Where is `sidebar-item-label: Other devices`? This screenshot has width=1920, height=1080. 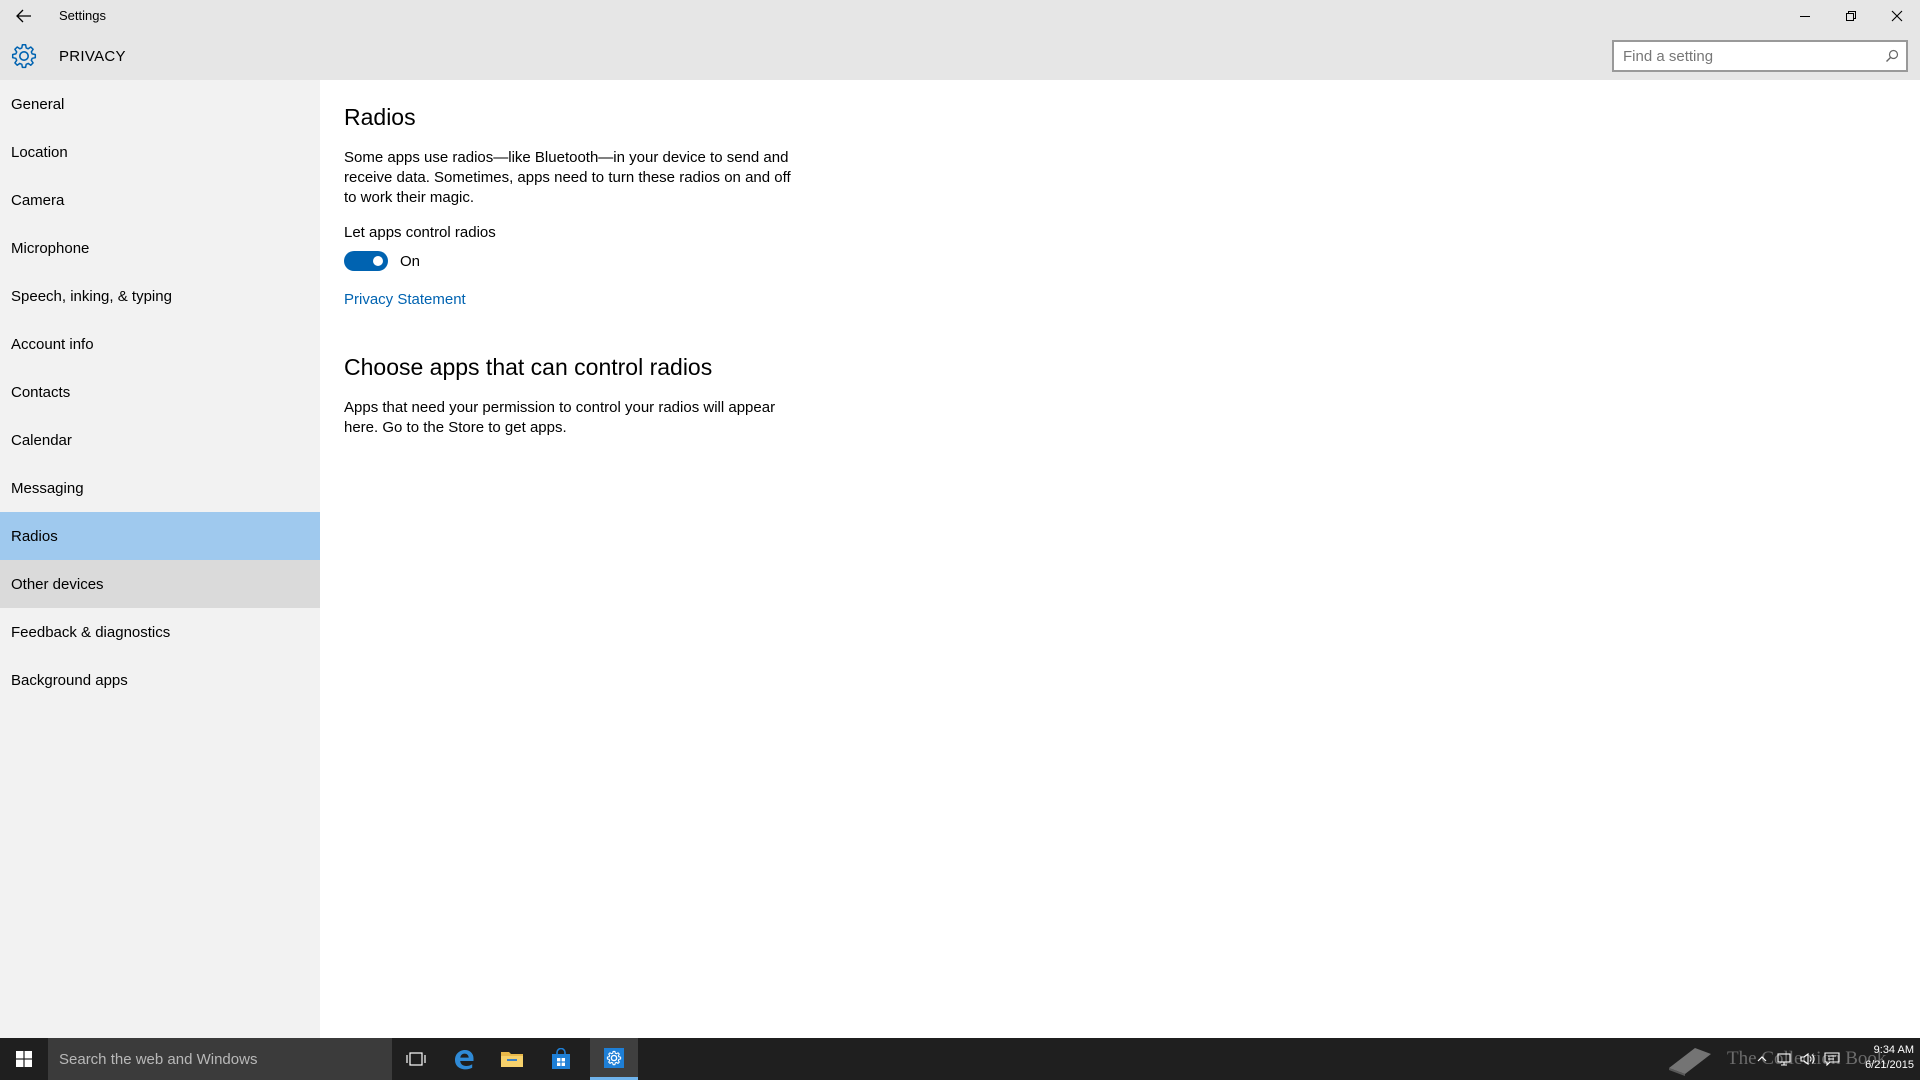 sidebar-item-label: Other devices is located at coordinates (57, 584).